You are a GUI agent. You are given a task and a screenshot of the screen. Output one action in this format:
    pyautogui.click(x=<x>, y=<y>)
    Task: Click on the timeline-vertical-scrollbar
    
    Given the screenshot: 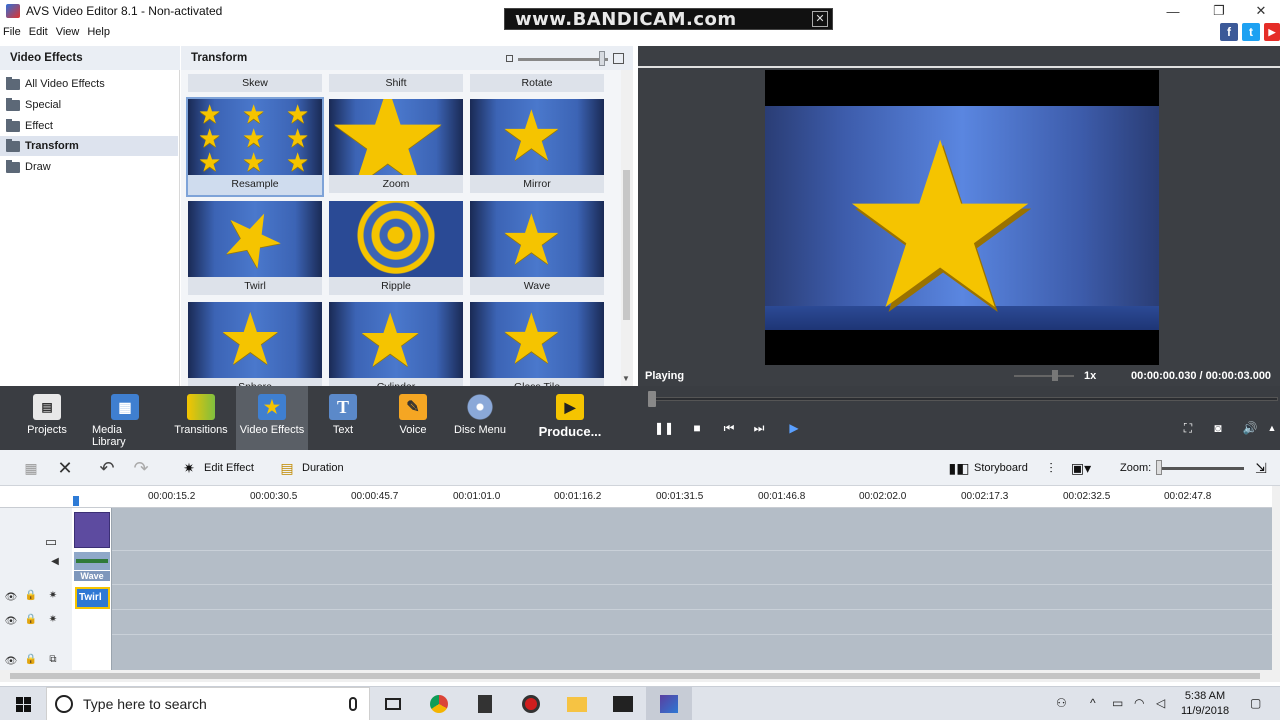 What is the action you would take?
    pyautogui.click(x=1276, y=578)
    